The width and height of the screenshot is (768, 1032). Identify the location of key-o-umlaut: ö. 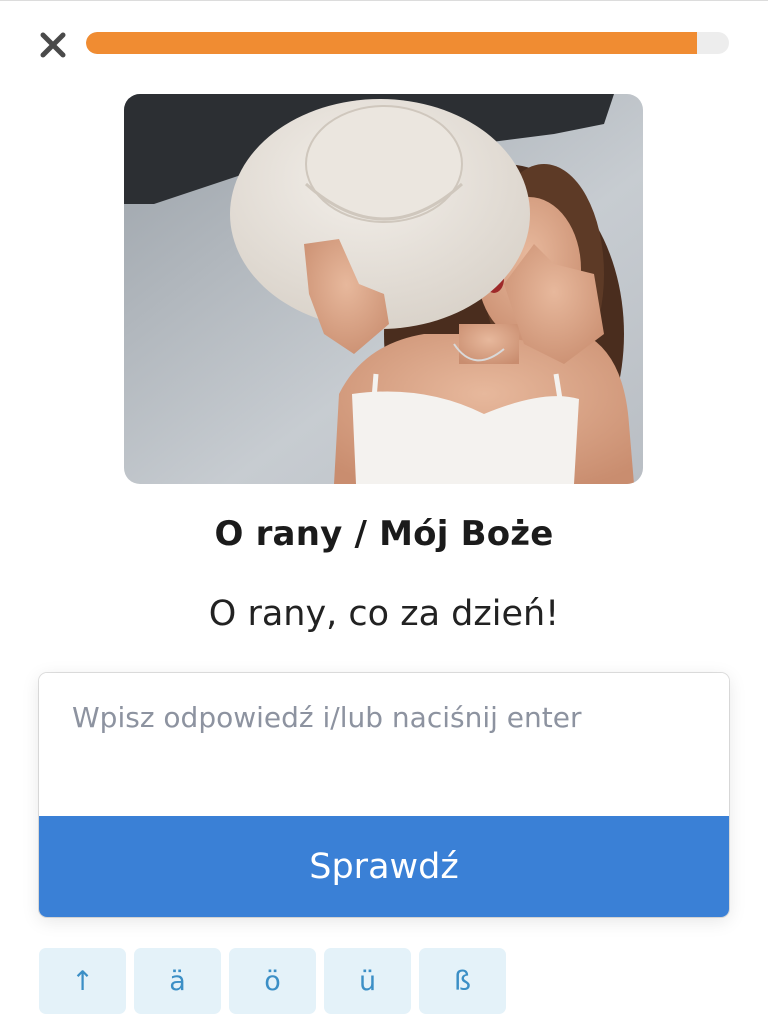
(272, 981).